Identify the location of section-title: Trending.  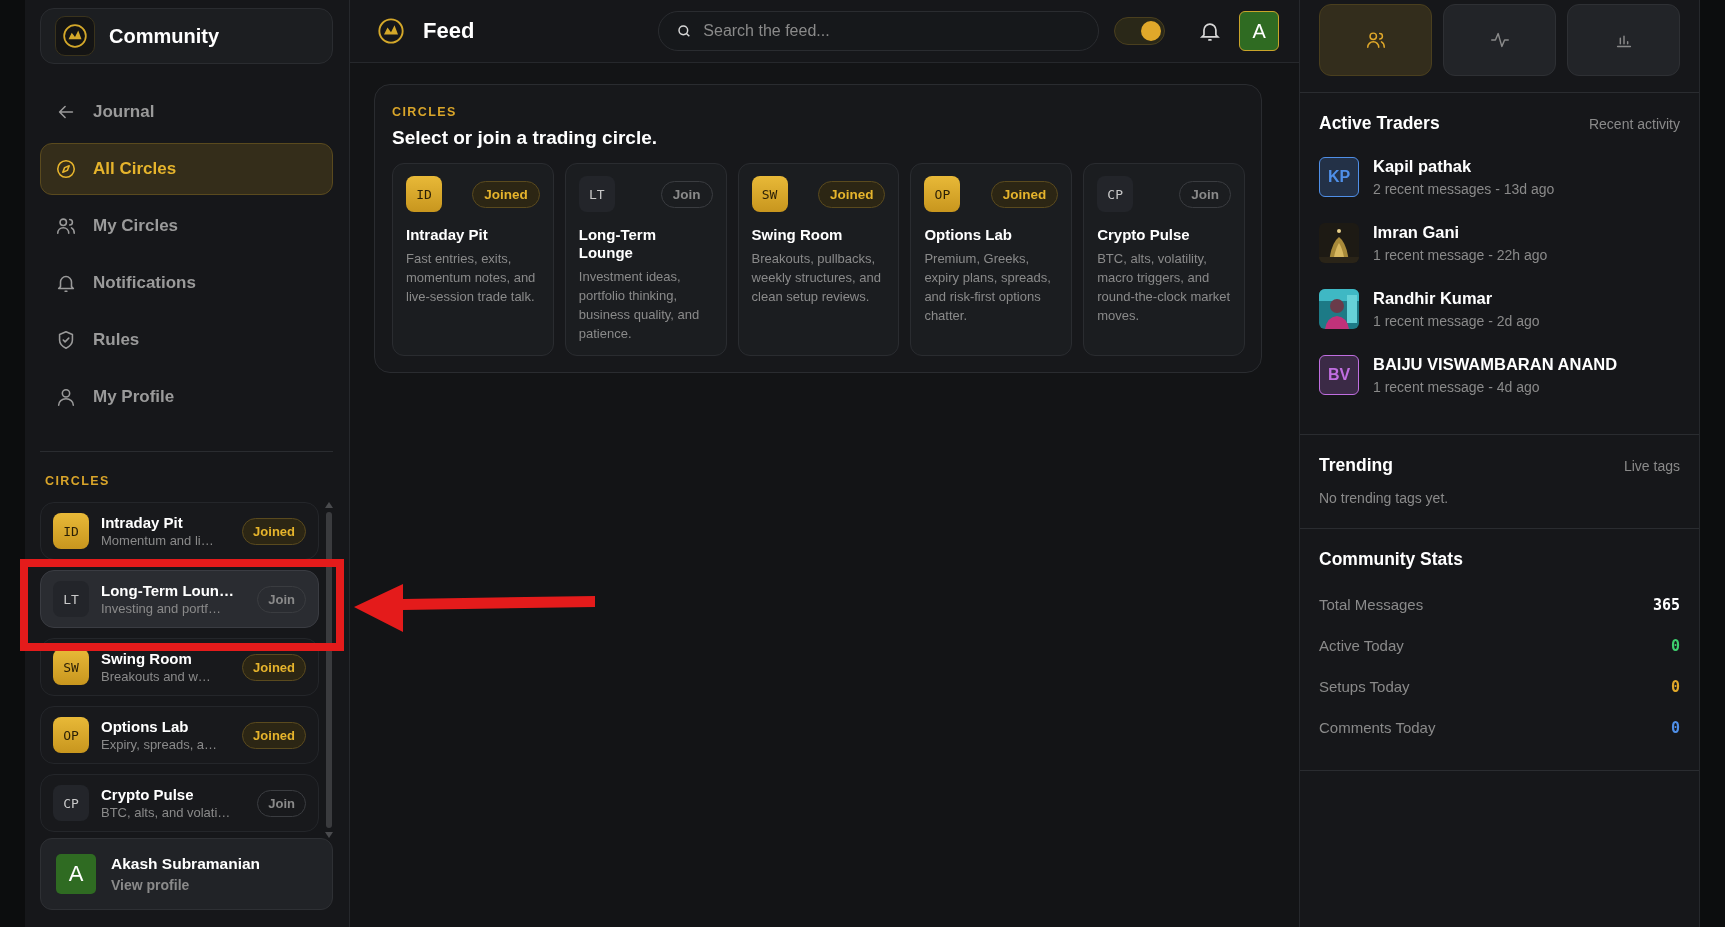
(1356, 465).